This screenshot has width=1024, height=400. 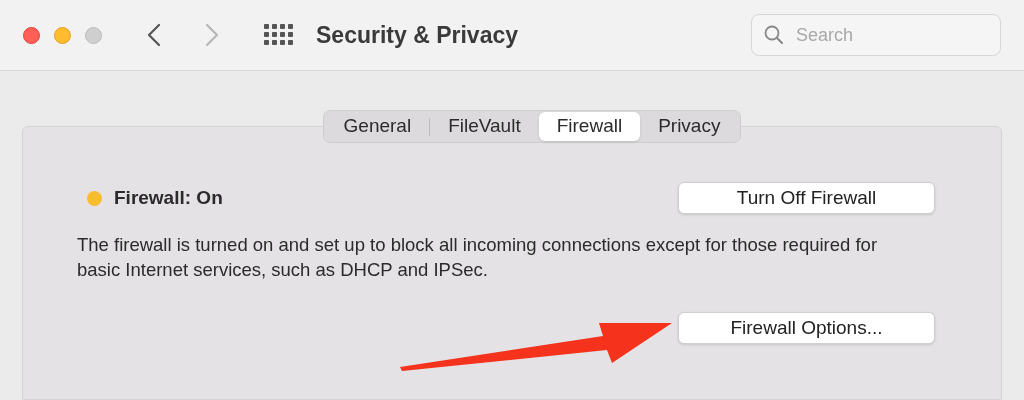 What do you see at coordinates (168, 197) in the screenshot?
I see `firewall-status: Firewall: On` at bounding box center [168, 197].